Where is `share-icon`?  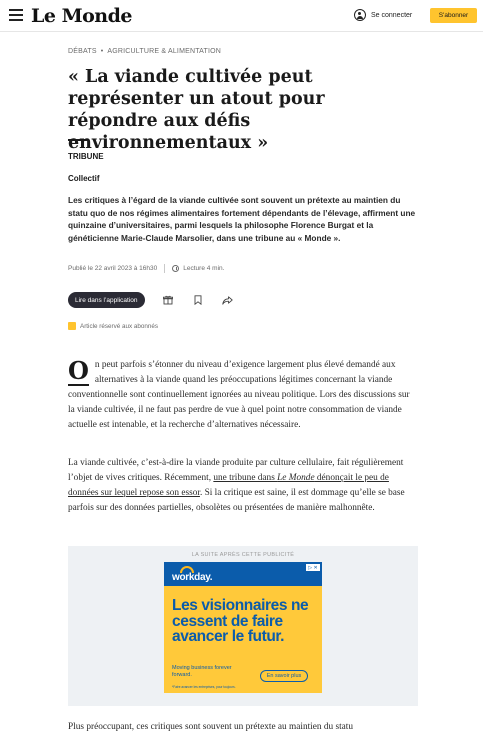 share-icon is located at coordinates (228, 300).